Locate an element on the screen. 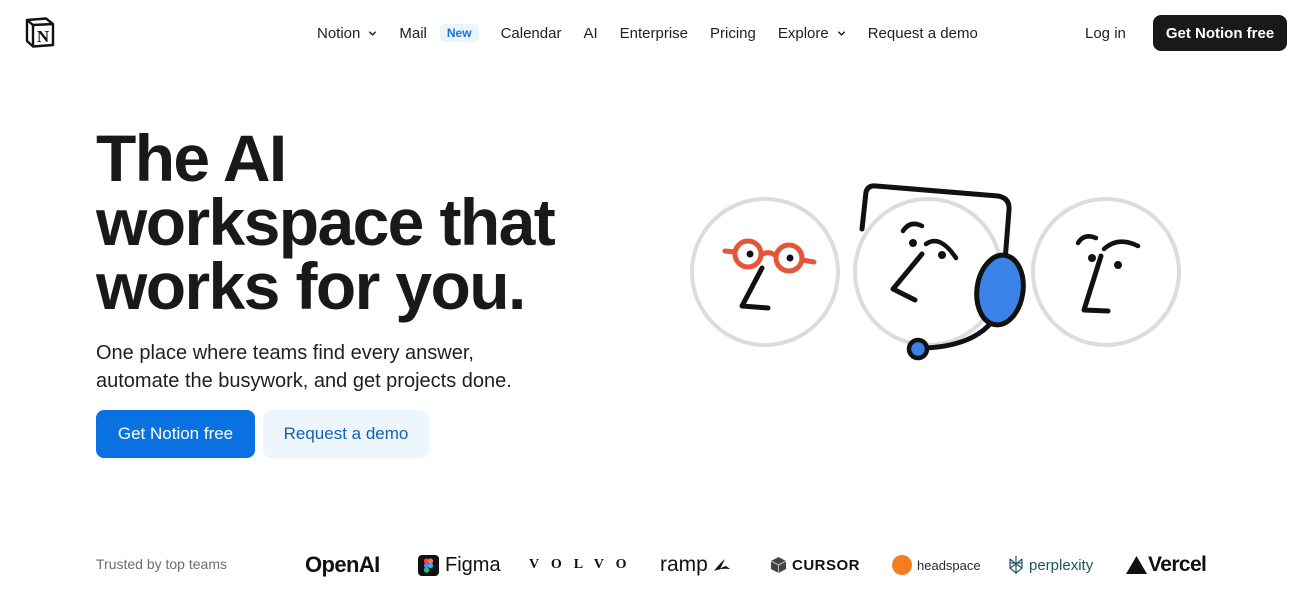  openai-logo-text: OpenAI is located at coordinates (342, 564).